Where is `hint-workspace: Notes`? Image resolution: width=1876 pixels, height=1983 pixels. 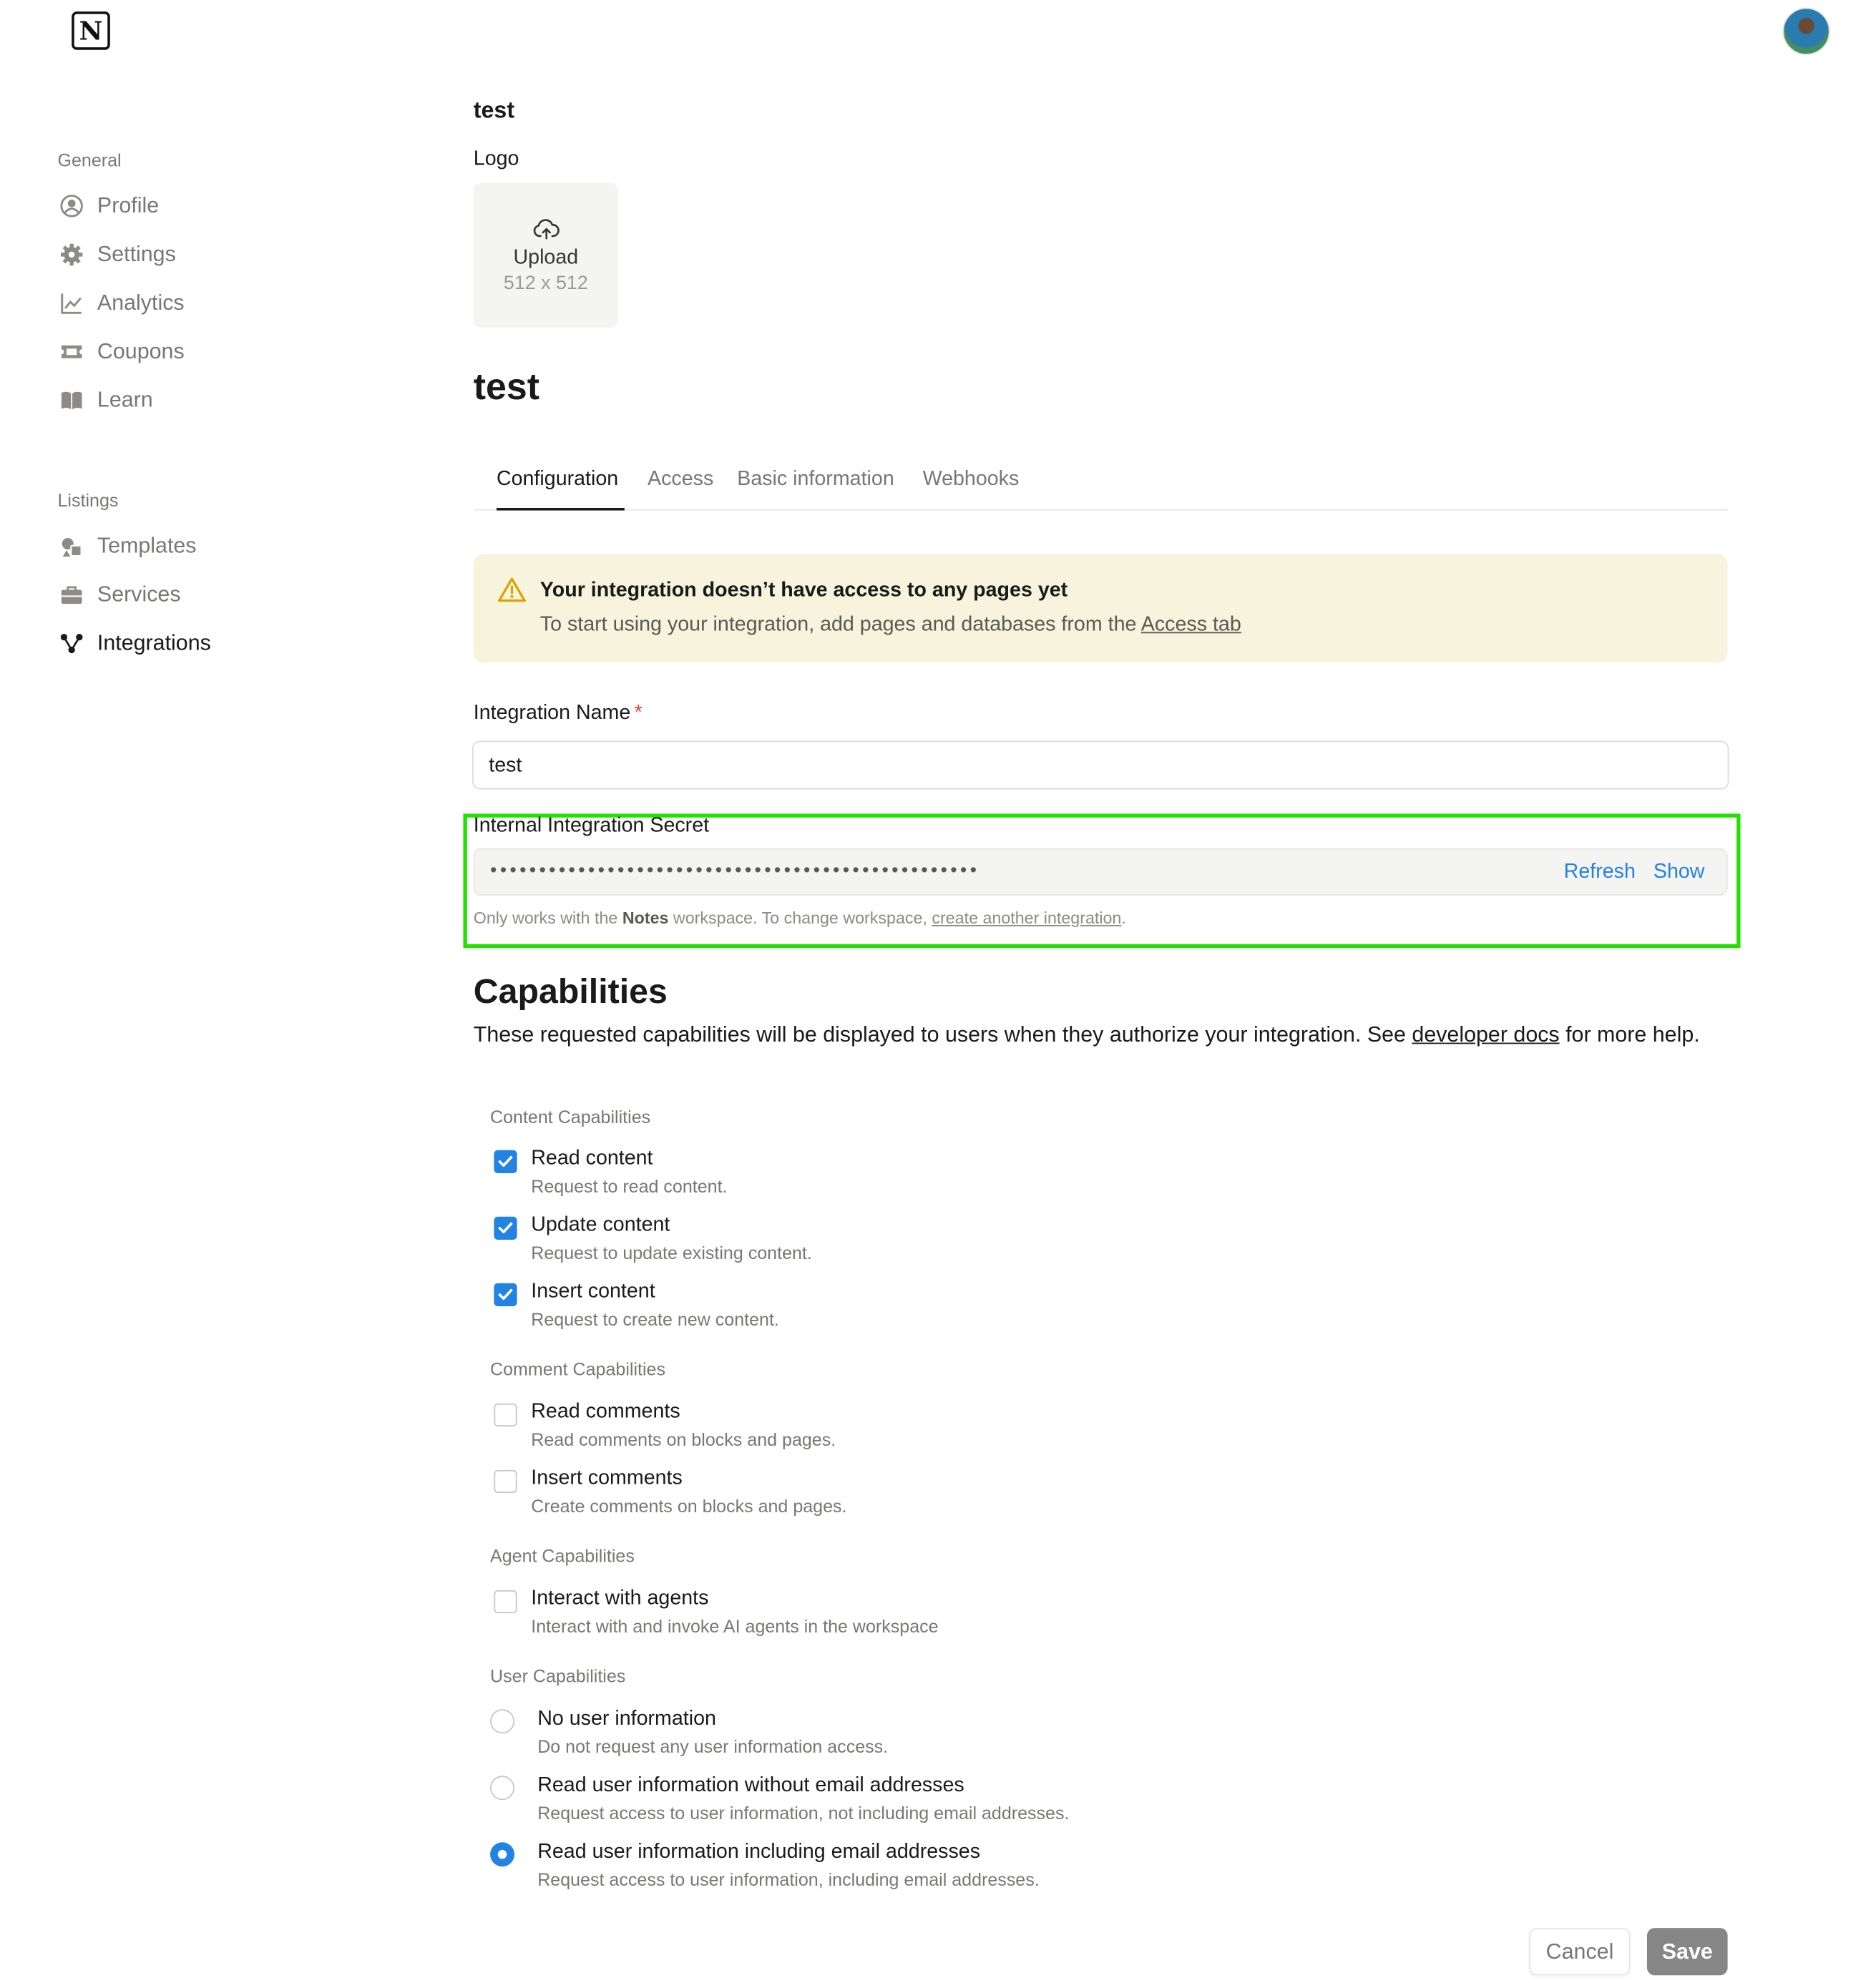 hint-workspace: Notes is located at coordinates (646, 918).